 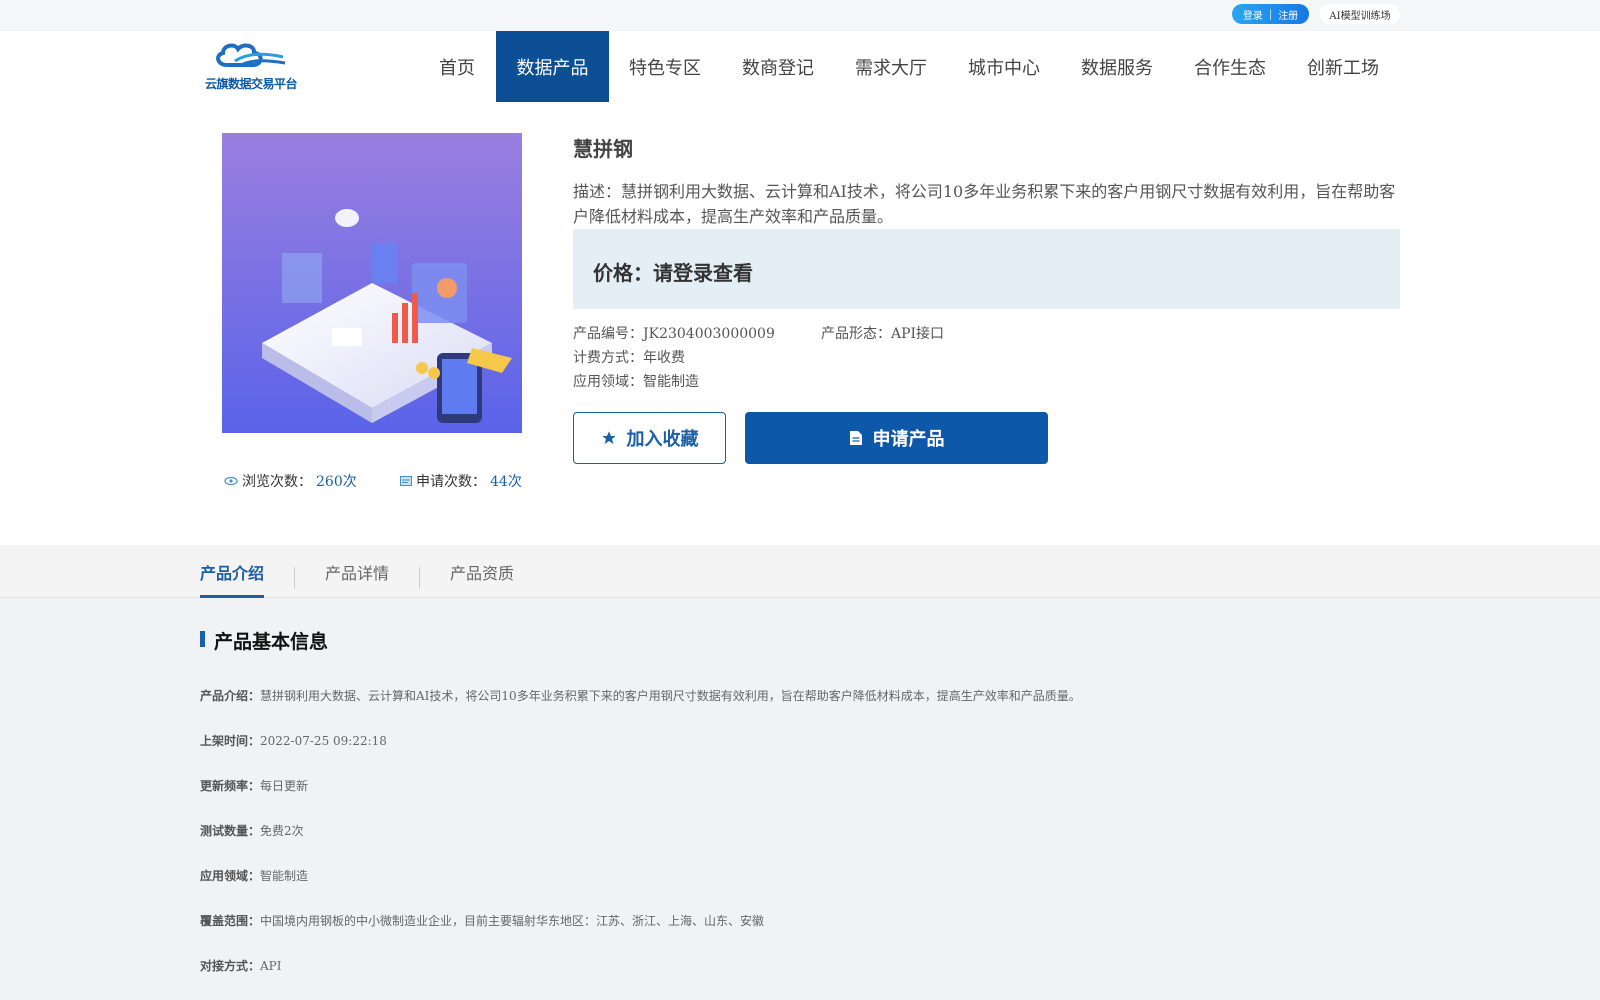 I want to click on info-row: 上架时间：2022-07-25 09:22:18, so click(x=293, y=740).